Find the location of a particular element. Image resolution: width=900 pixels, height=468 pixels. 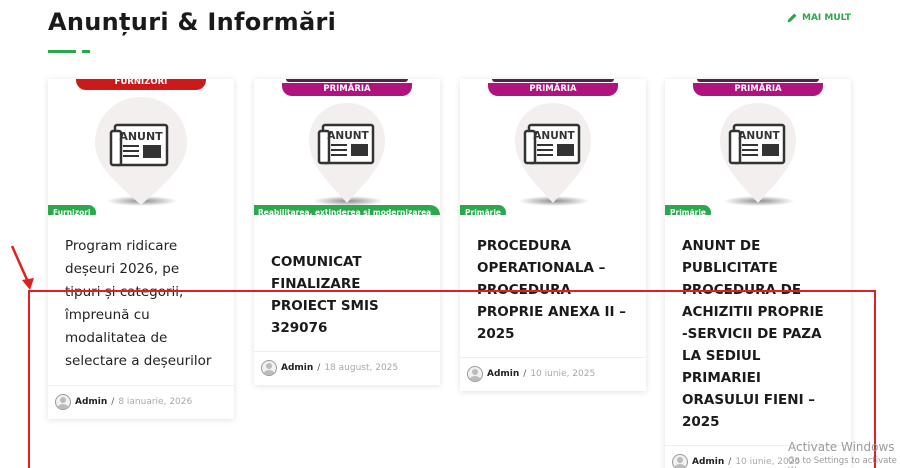

card-meta: Admin / 8 ianuarie, 2026 is located at coordinates (141, 402).